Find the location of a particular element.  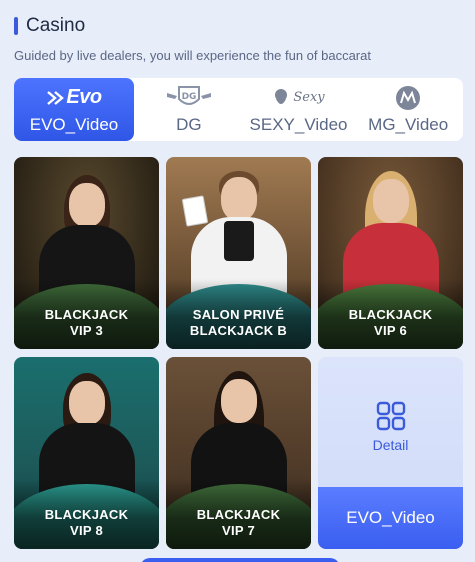

card-caption: BLACKJACK VIP 6 is located at coordinates (390, 314).